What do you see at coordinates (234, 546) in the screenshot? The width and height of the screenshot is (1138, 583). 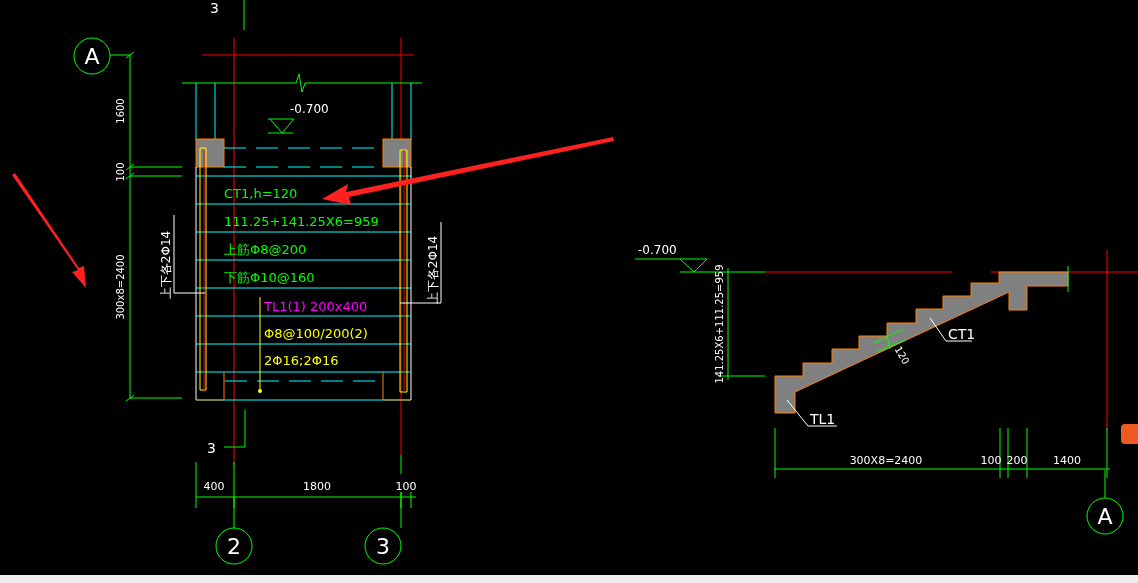 I see `axis-bubble: 2` at bounding box center [234, 546].